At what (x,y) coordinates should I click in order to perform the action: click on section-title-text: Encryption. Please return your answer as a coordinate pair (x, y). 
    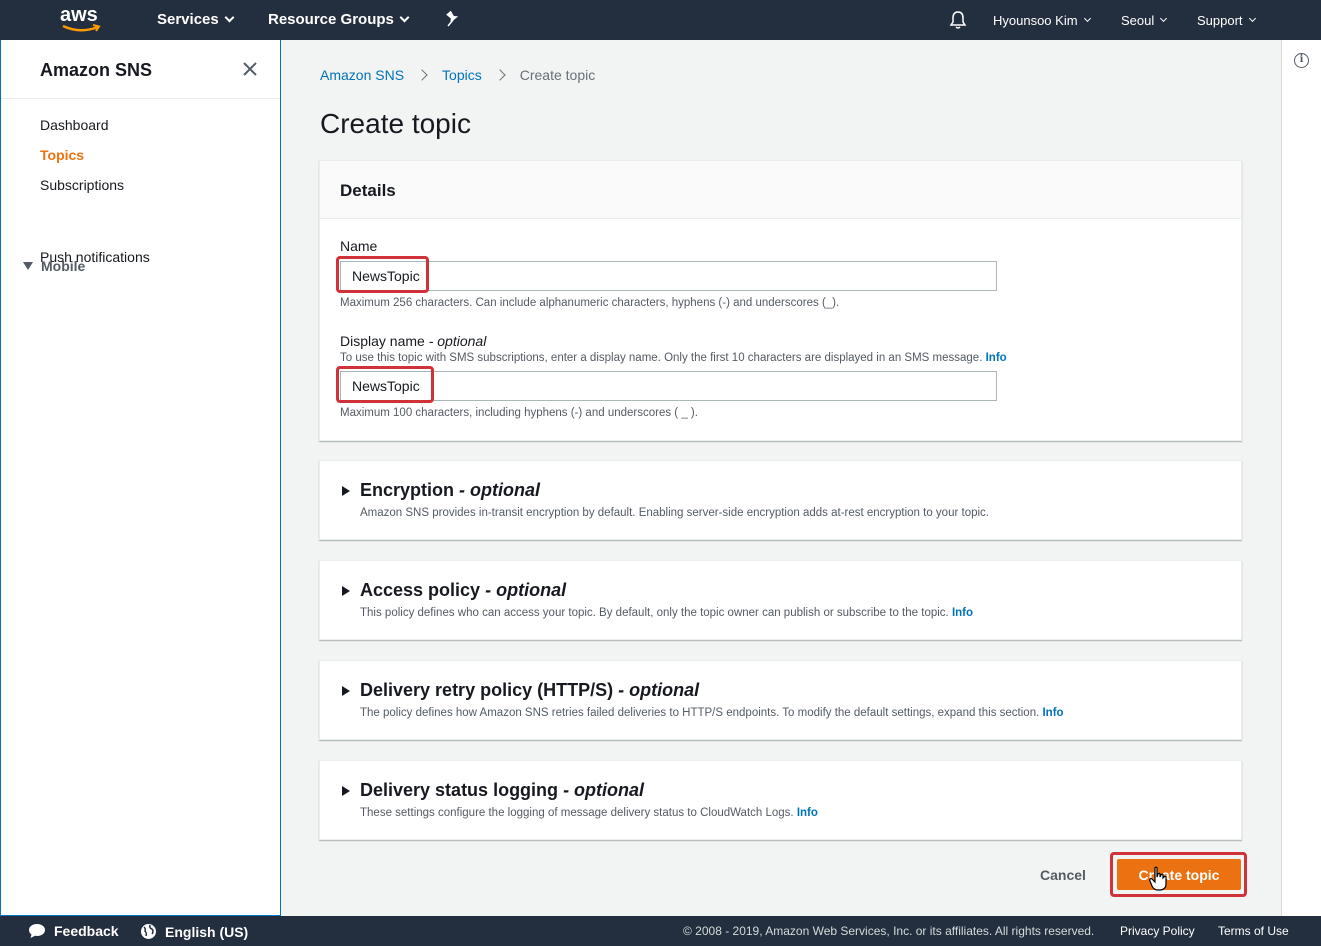
    Looking at the image, I should click on (407, 490).